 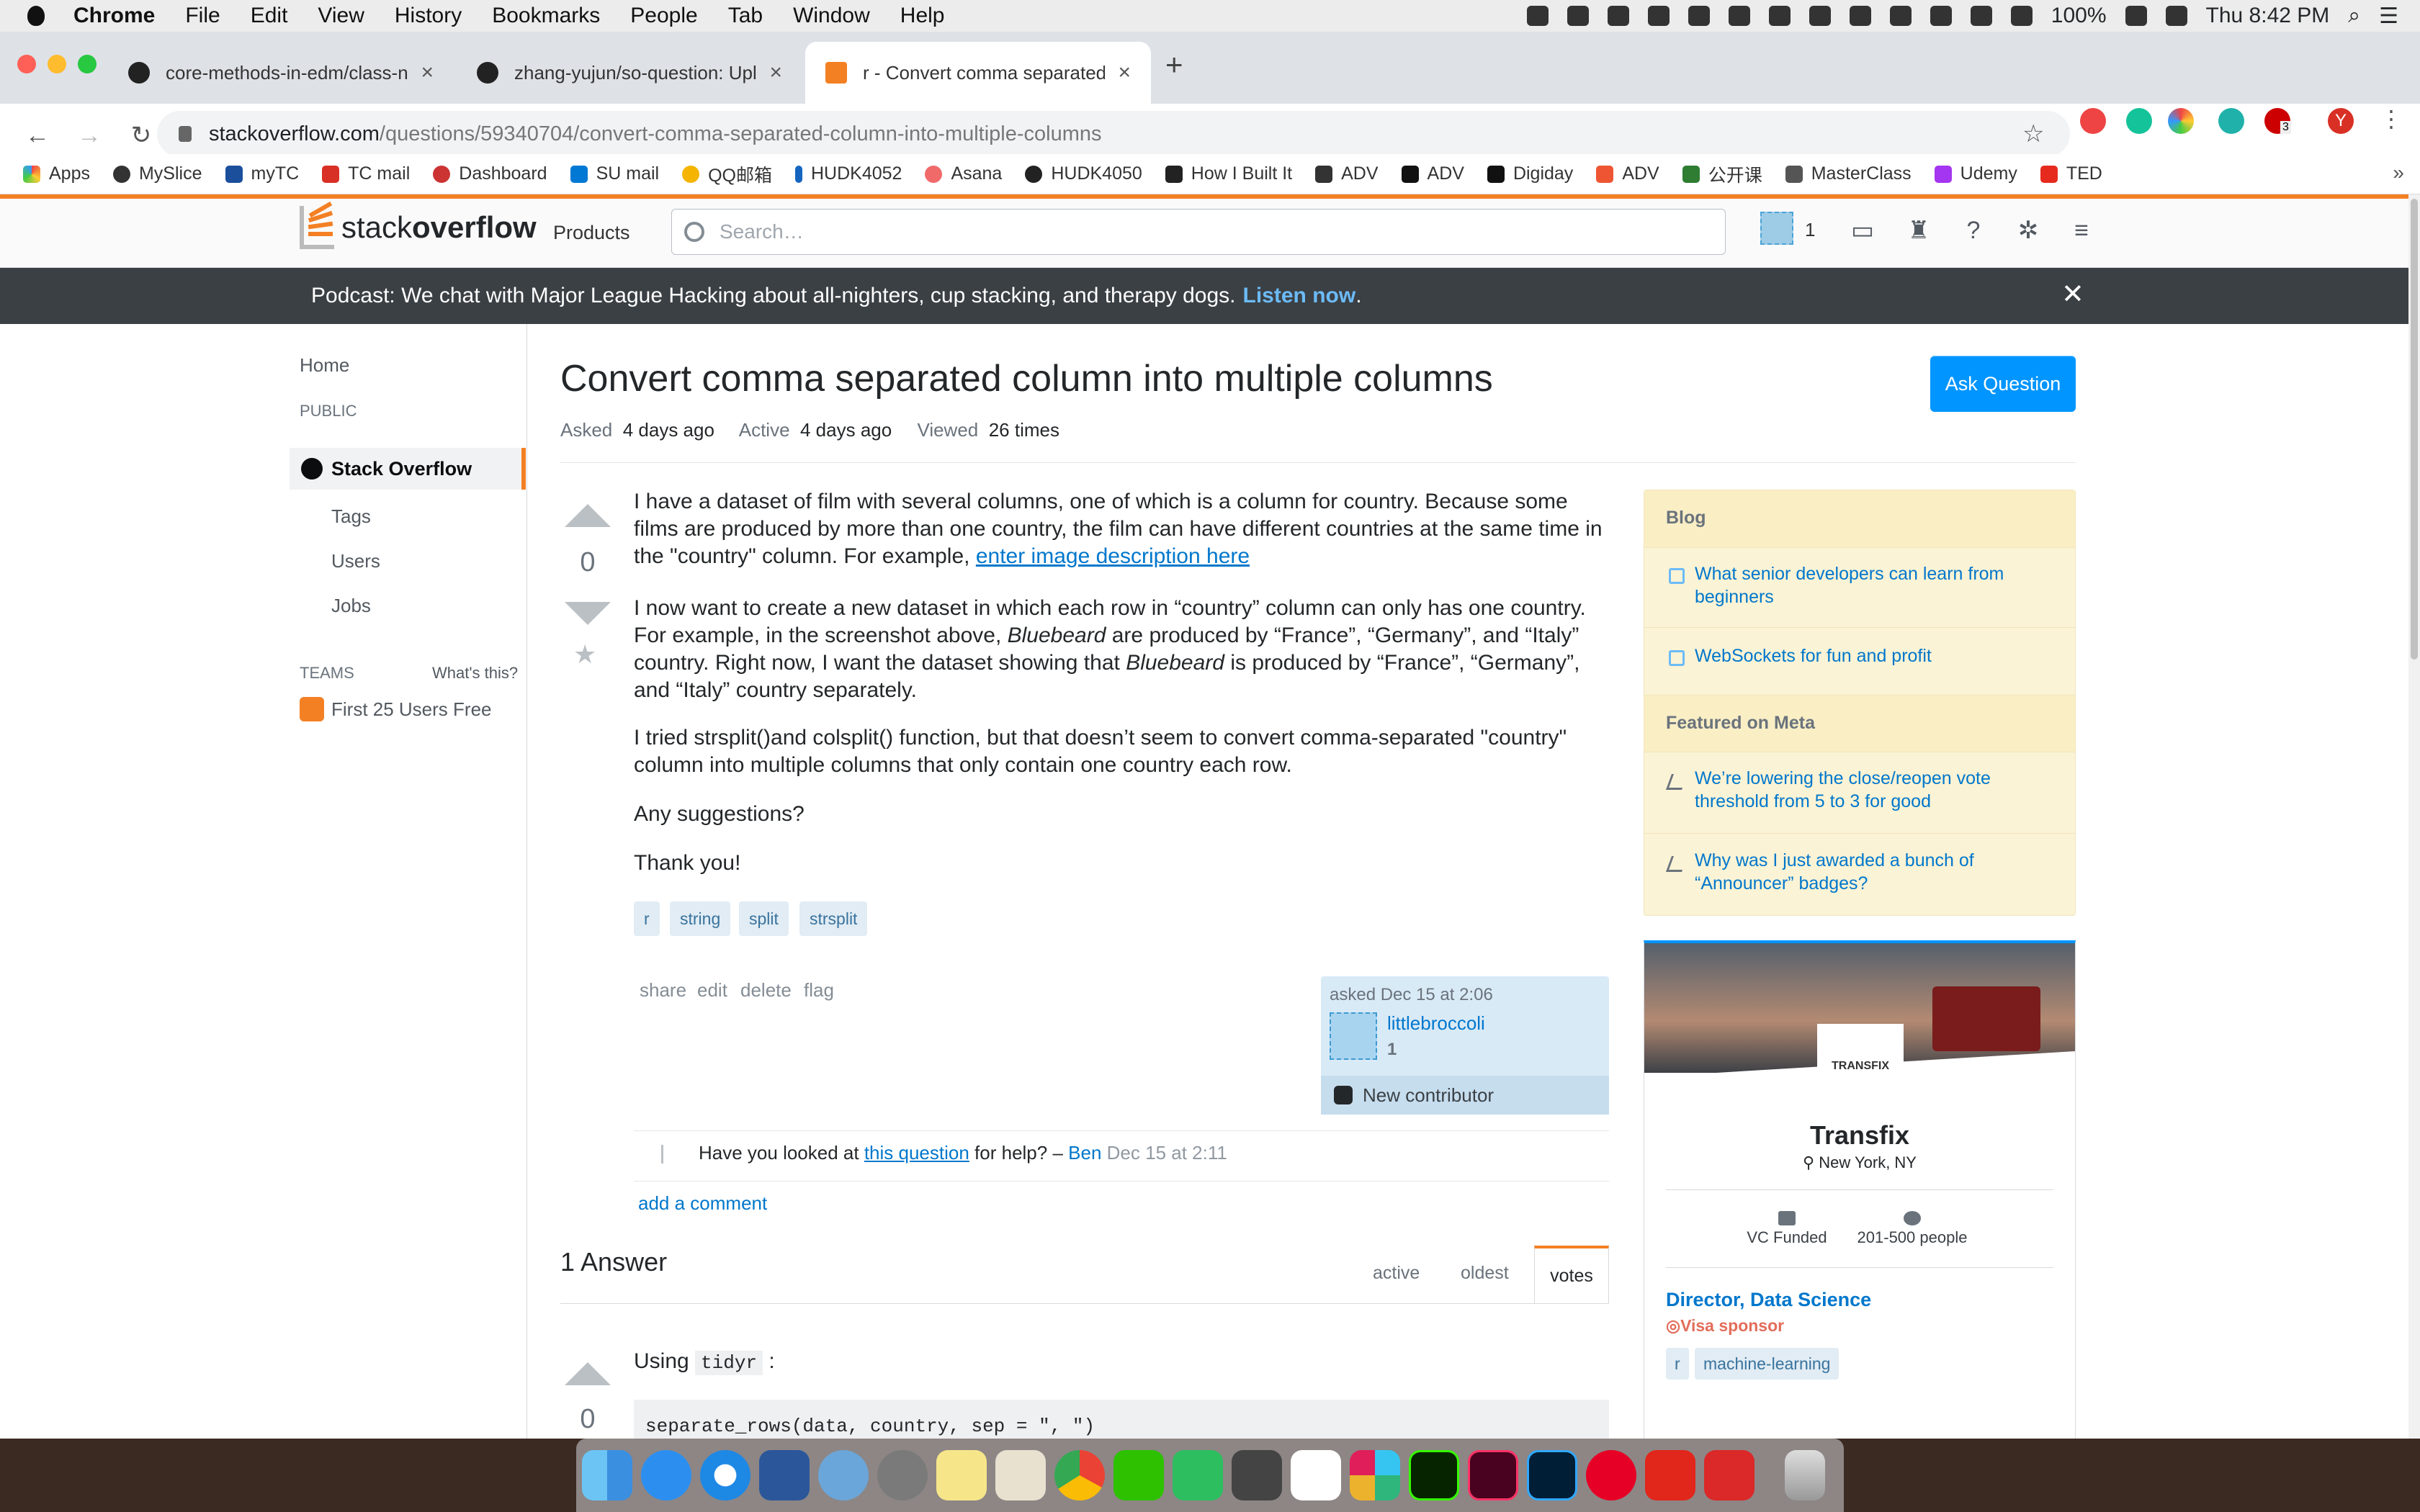 I want to click on preview-icon, so click(x=1020, y=1475).